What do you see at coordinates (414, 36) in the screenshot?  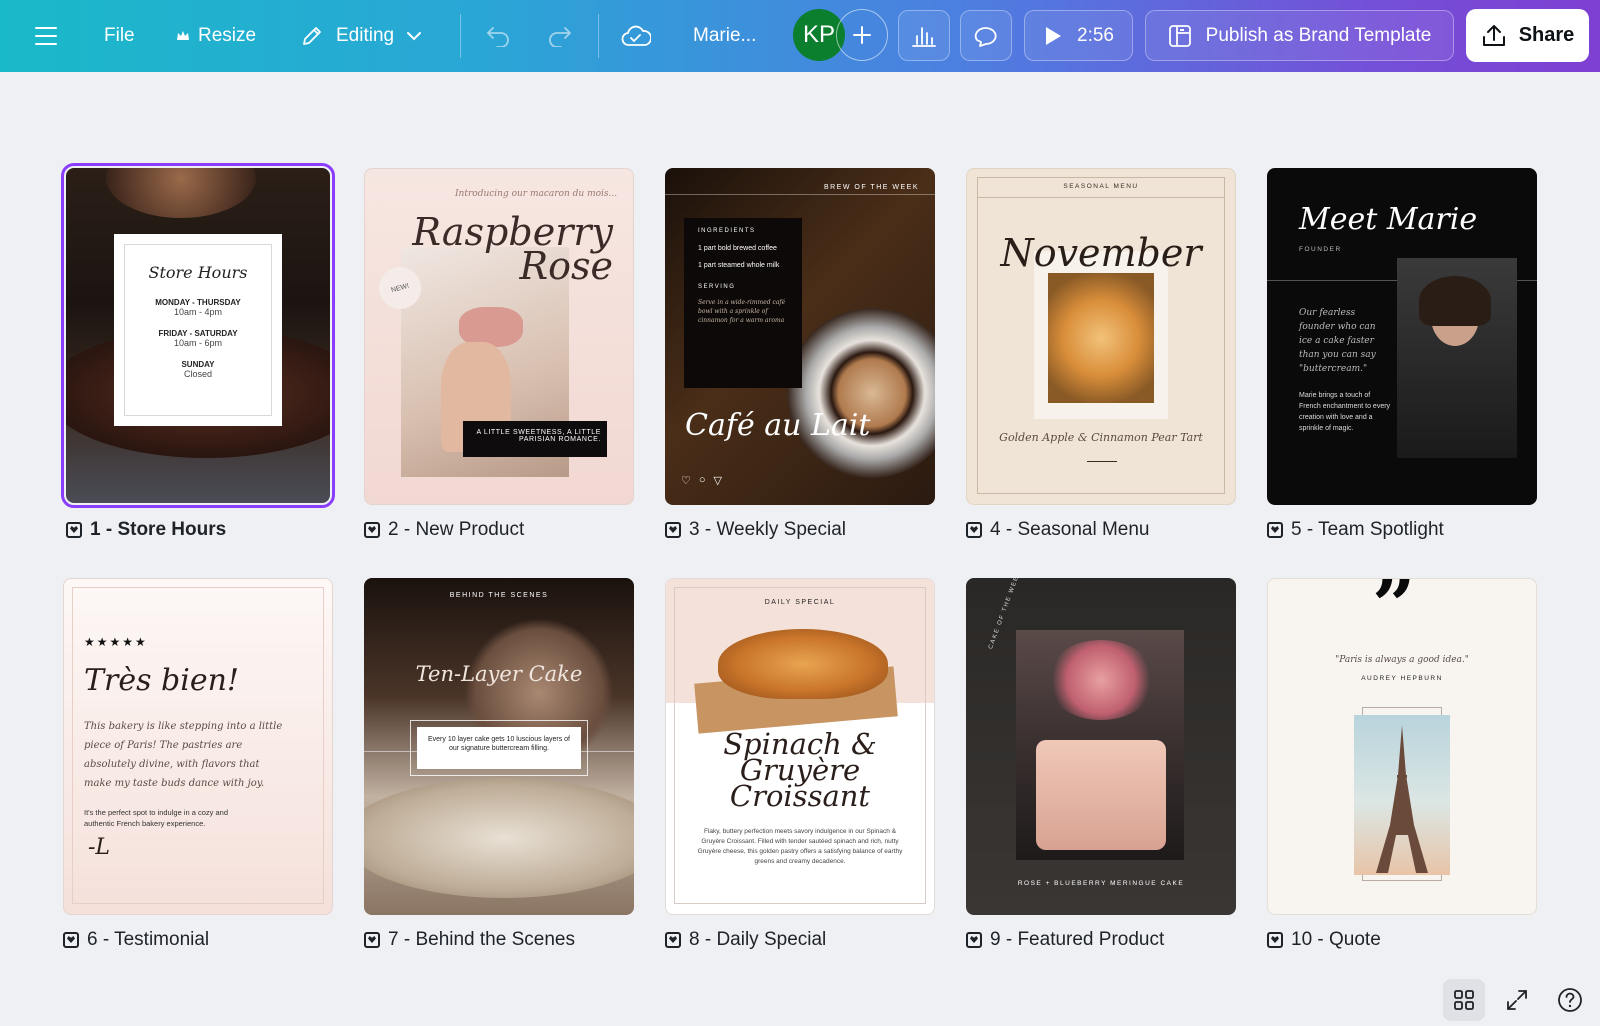 I see `chevron-down-icon` at bounding box center [414, 36].